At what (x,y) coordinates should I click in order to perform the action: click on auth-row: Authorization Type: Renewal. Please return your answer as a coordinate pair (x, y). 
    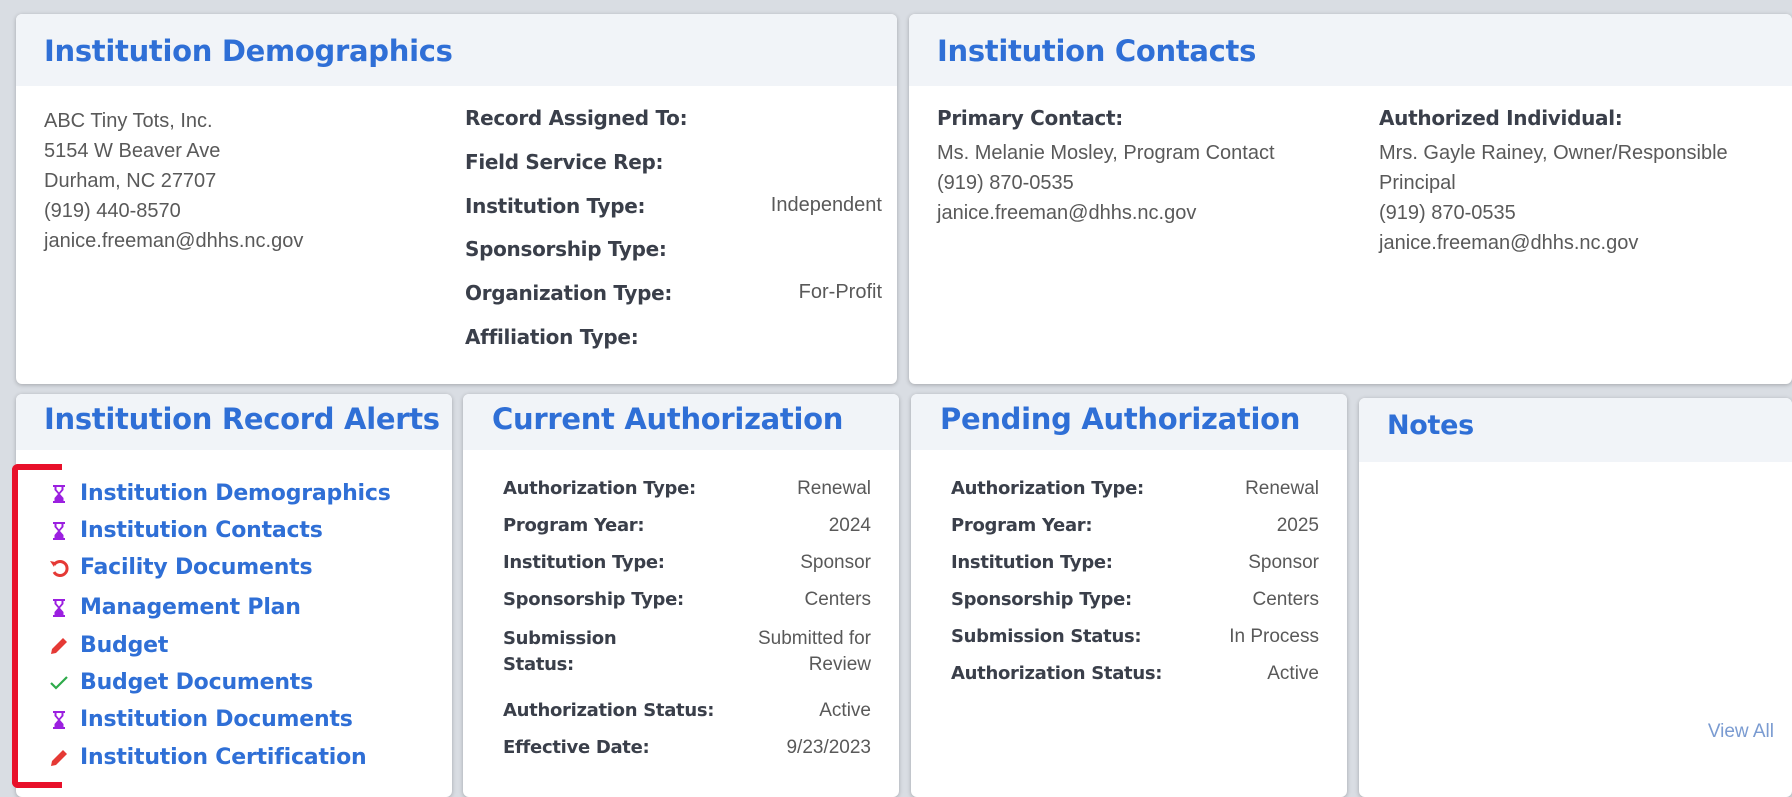
    Looking at the image, I should click on (687, 489).